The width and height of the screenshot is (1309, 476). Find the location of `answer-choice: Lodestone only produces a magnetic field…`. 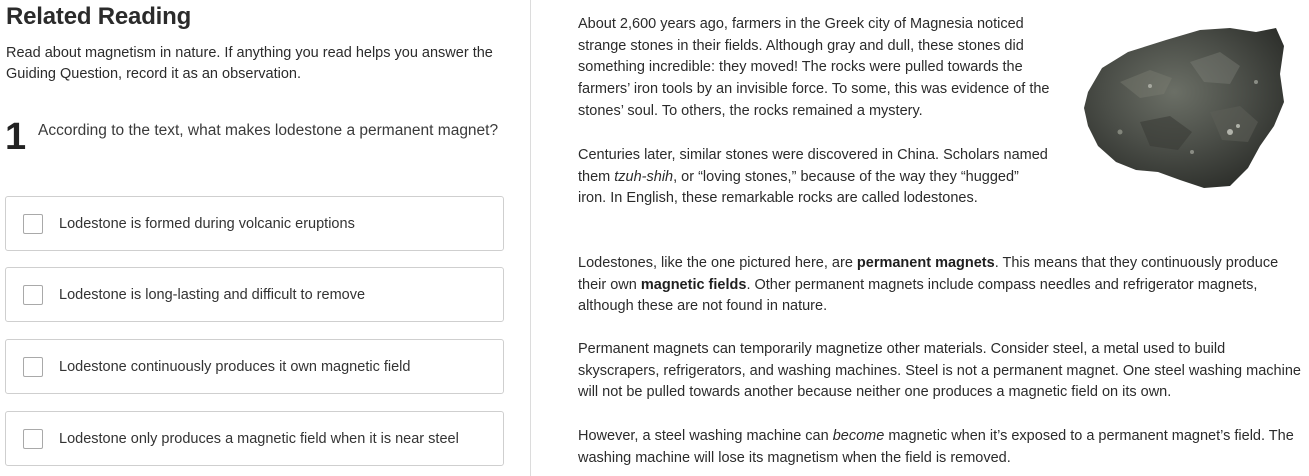

answer-choice: Lodestone only produces a magnetic field… is located at coordinates (254, 438).